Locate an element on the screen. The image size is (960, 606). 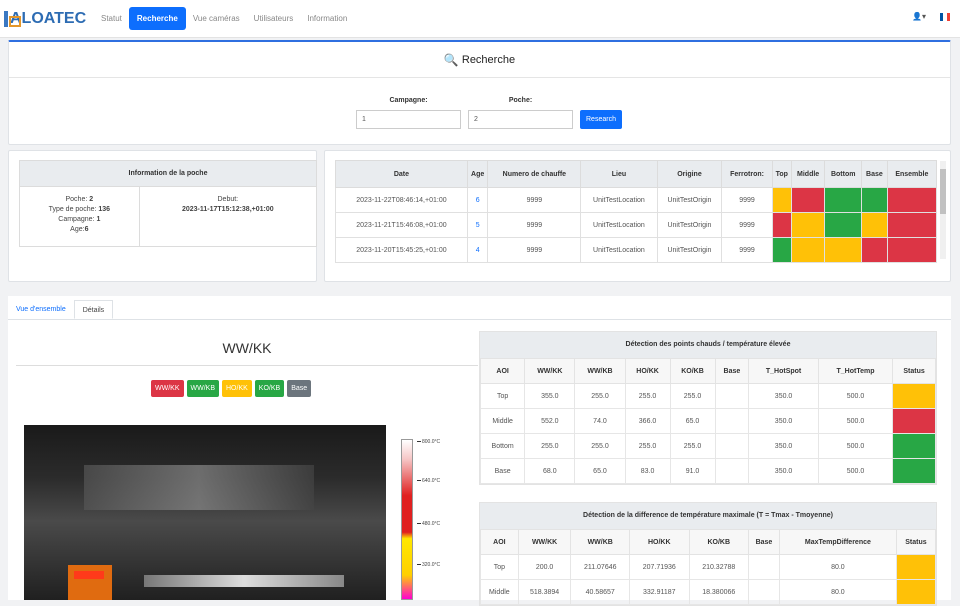
legend-badge: Base is located at coordinates (299, 388).